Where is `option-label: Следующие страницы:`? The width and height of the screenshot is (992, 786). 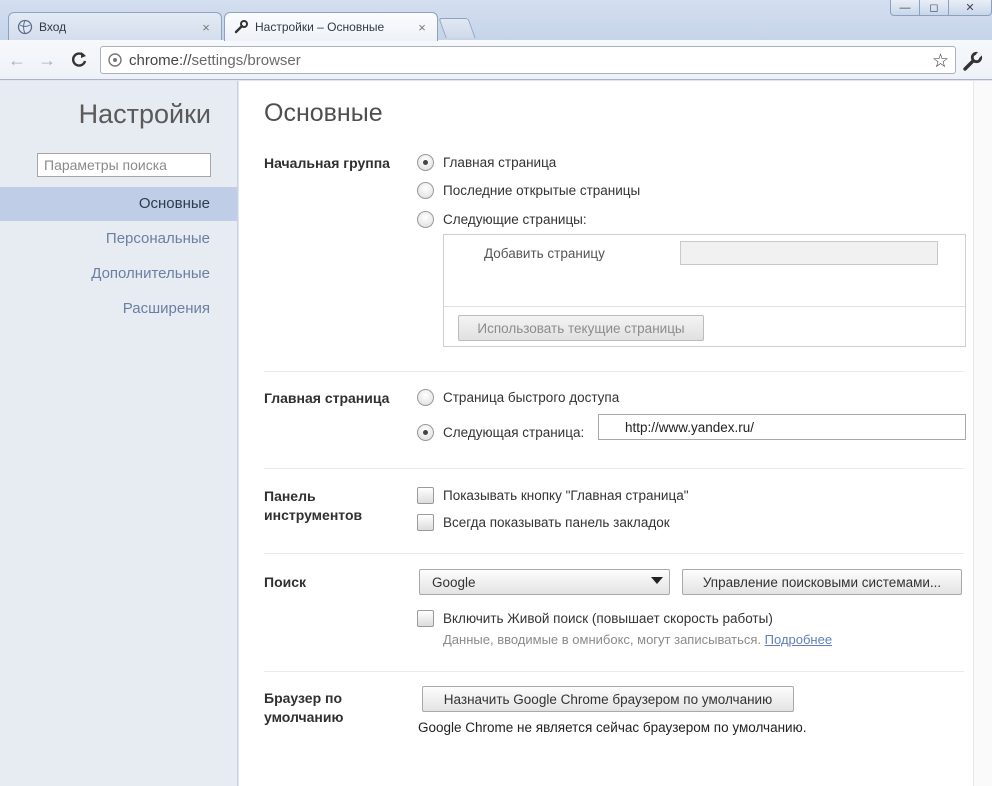 option-label: Следующие страницы: is located at coordinates (515, 219).